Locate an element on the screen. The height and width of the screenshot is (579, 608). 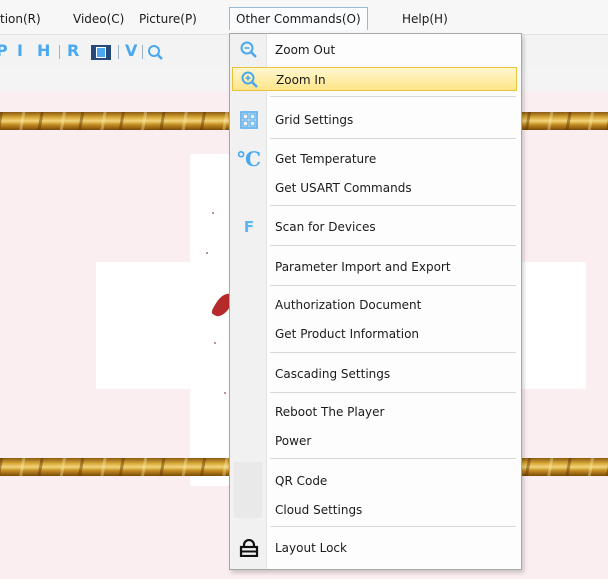
menu-item-qr-code: QR Code is located at coordinates (374, 481).